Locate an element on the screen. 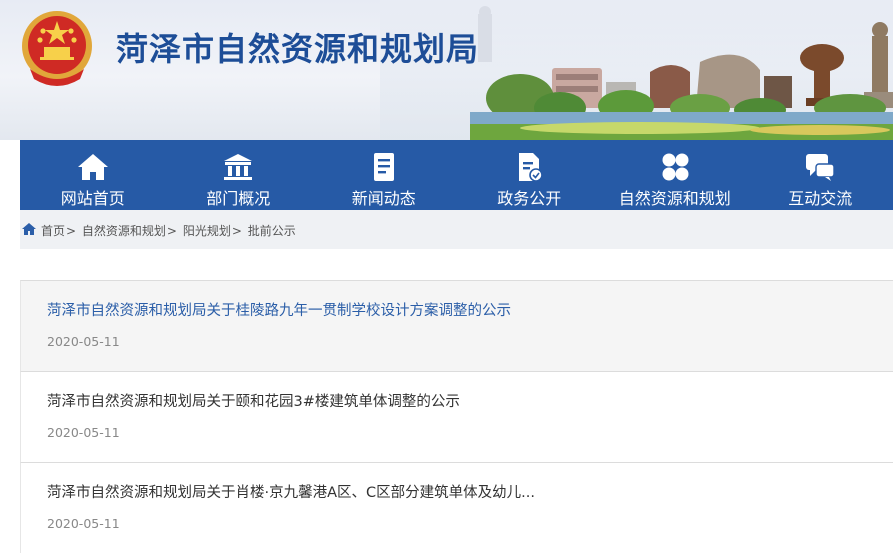 This screenshot has width=893, height=553. nav-item-home: 网站首页 is located at coordinates (93, 175).